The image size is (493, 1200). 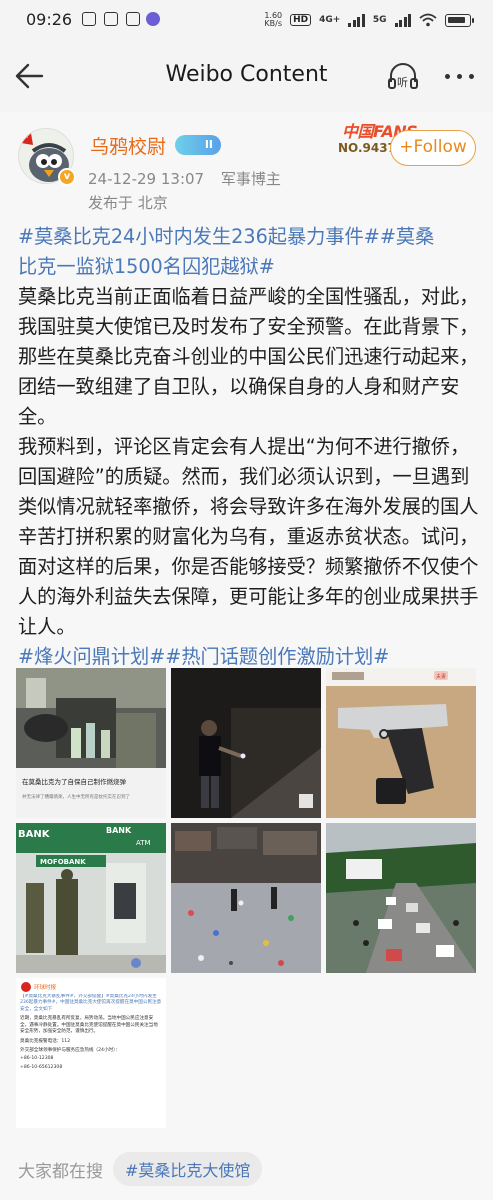 What do you see at coordinates (273, 19) in the screenshot?
I see `network-speed: 1.60 KB/s` at bounding box center [273, 19].